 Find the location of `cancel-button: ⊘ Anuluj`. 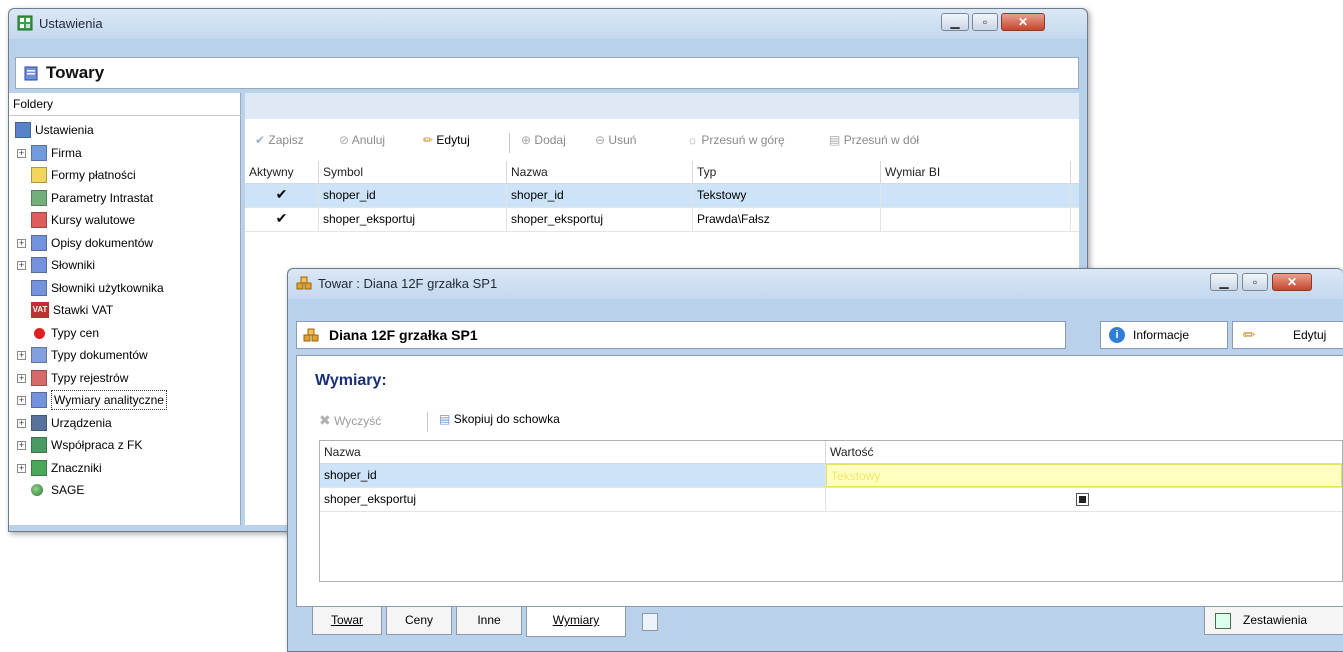

cancel-button: ⊘ Anuluj is located at coordinates (362, 140).